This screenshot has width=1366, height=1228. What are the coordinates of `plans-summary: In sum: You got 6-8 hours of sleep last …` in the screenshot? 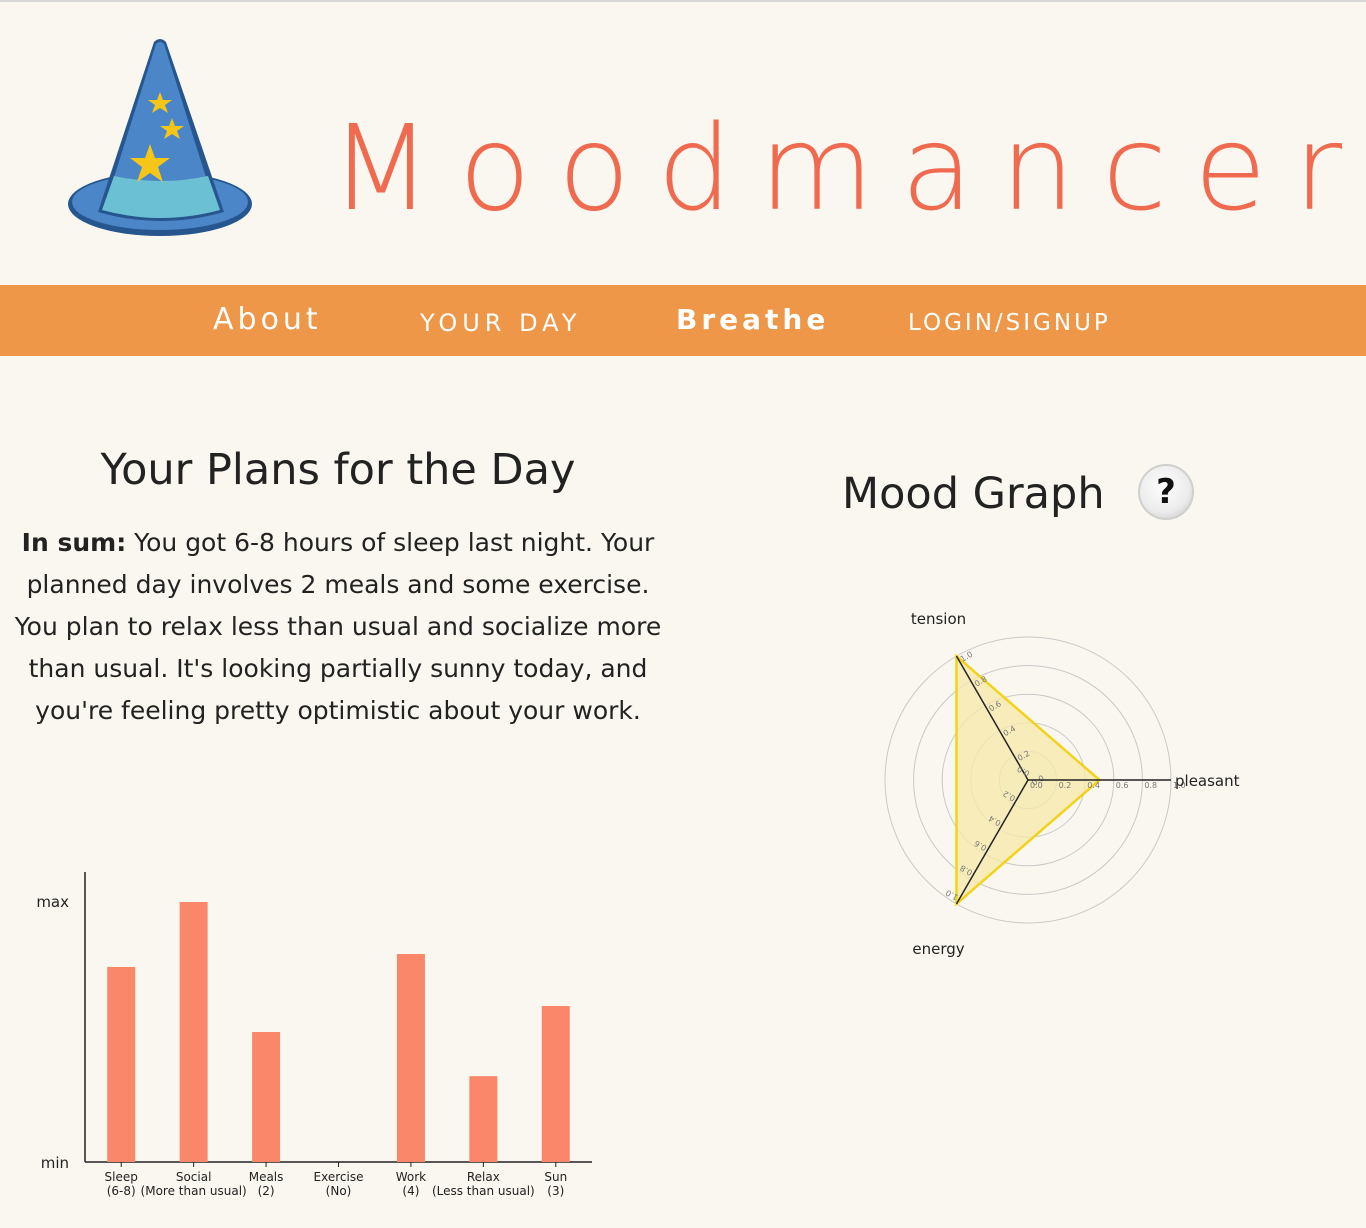 It's located at (338, 627).